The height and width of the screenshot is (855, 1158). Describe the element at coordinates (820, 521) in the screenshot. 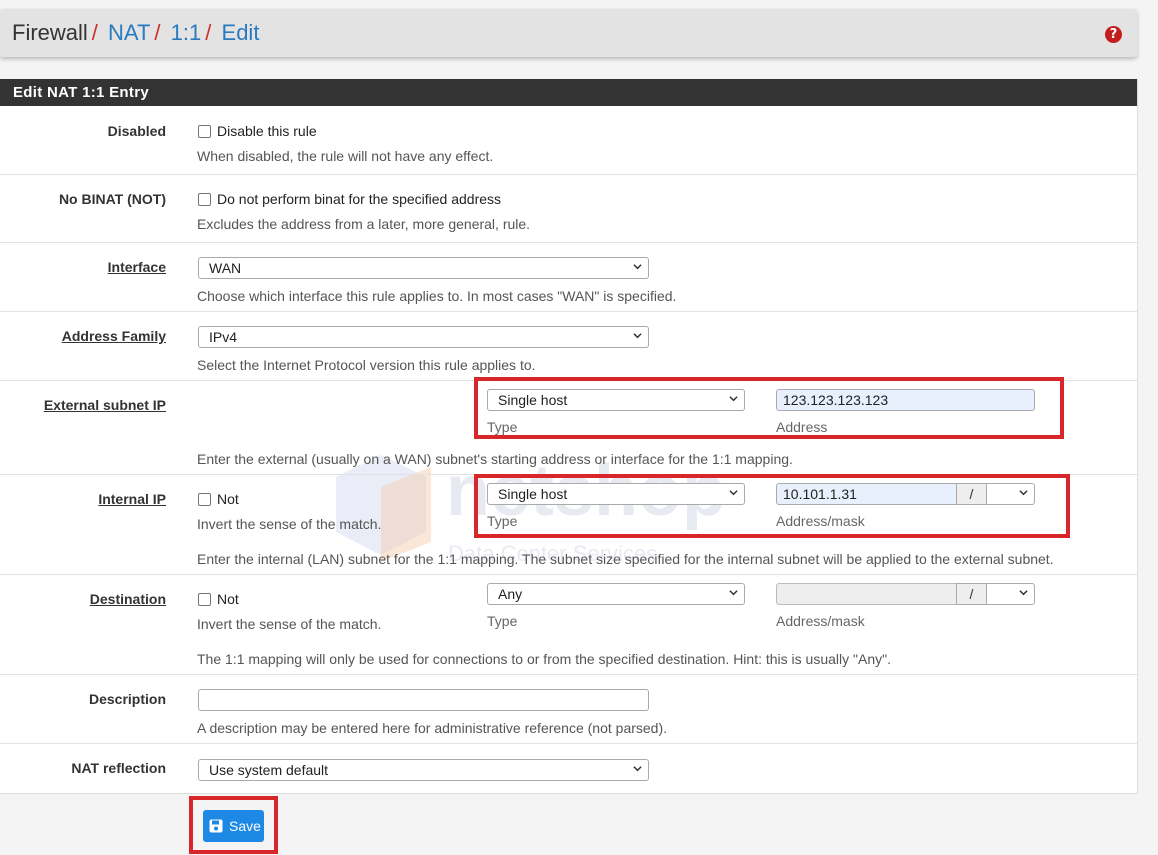

I see `internal-address-sublabel: Address/mask` at that location.